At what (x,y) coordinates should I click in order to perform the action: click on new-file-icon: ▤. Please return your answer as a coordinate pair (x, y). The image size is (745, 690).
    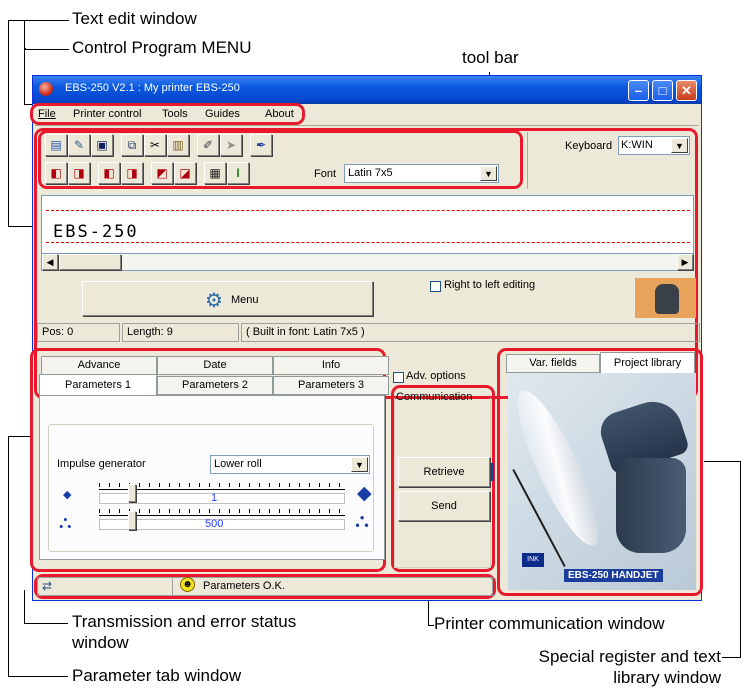
    Looking at the image, I should click on (56, 145).